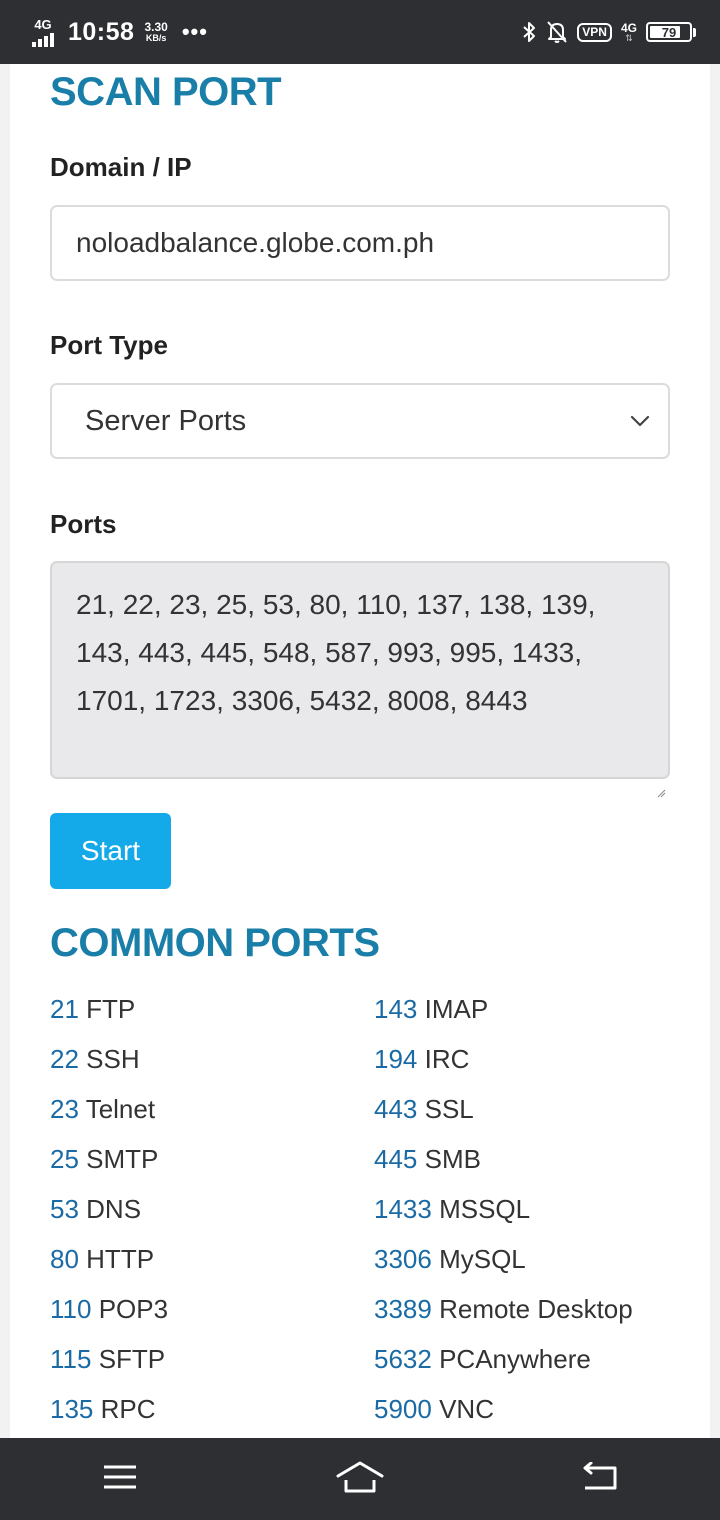 The image size is (720, 1520). I want to click on port-service-name: MSSQL, so click(485, 1209).